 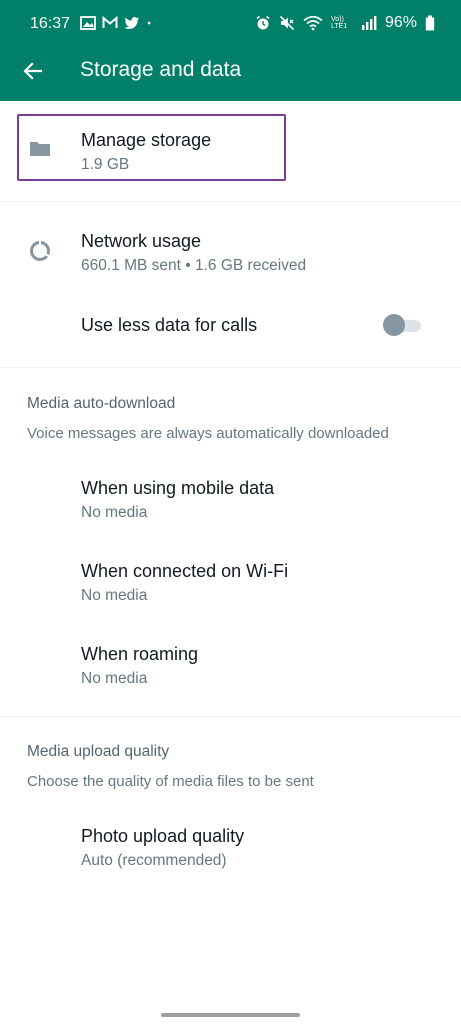 I want to click on app-bar: Storage and data, so click(x=230, y=74).